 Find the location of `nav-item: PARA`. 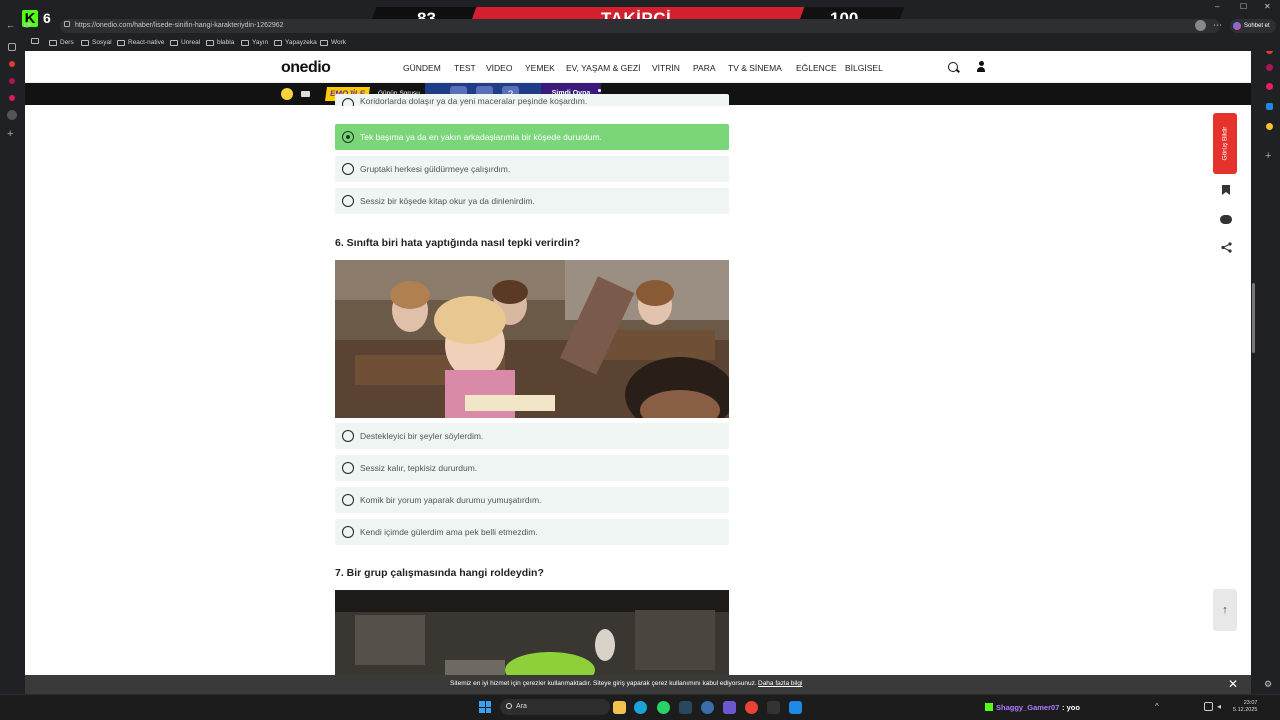

nav-item: PARA is located at coordinates (704, 68).